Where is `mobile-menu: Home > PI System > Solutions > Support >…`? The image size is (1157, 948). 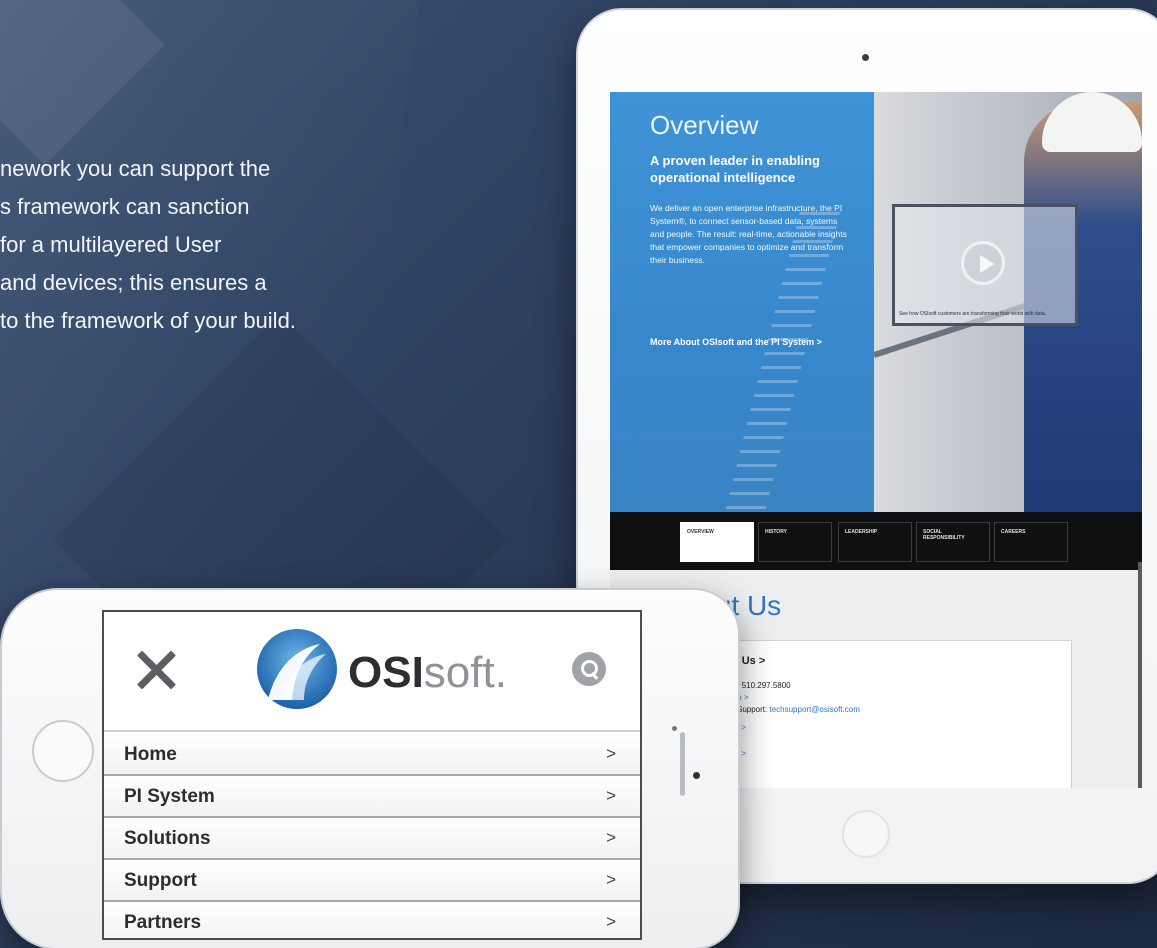 mobile-menu: Home > PI System > Solutions > Support >… is located at coordinates (372, 836).